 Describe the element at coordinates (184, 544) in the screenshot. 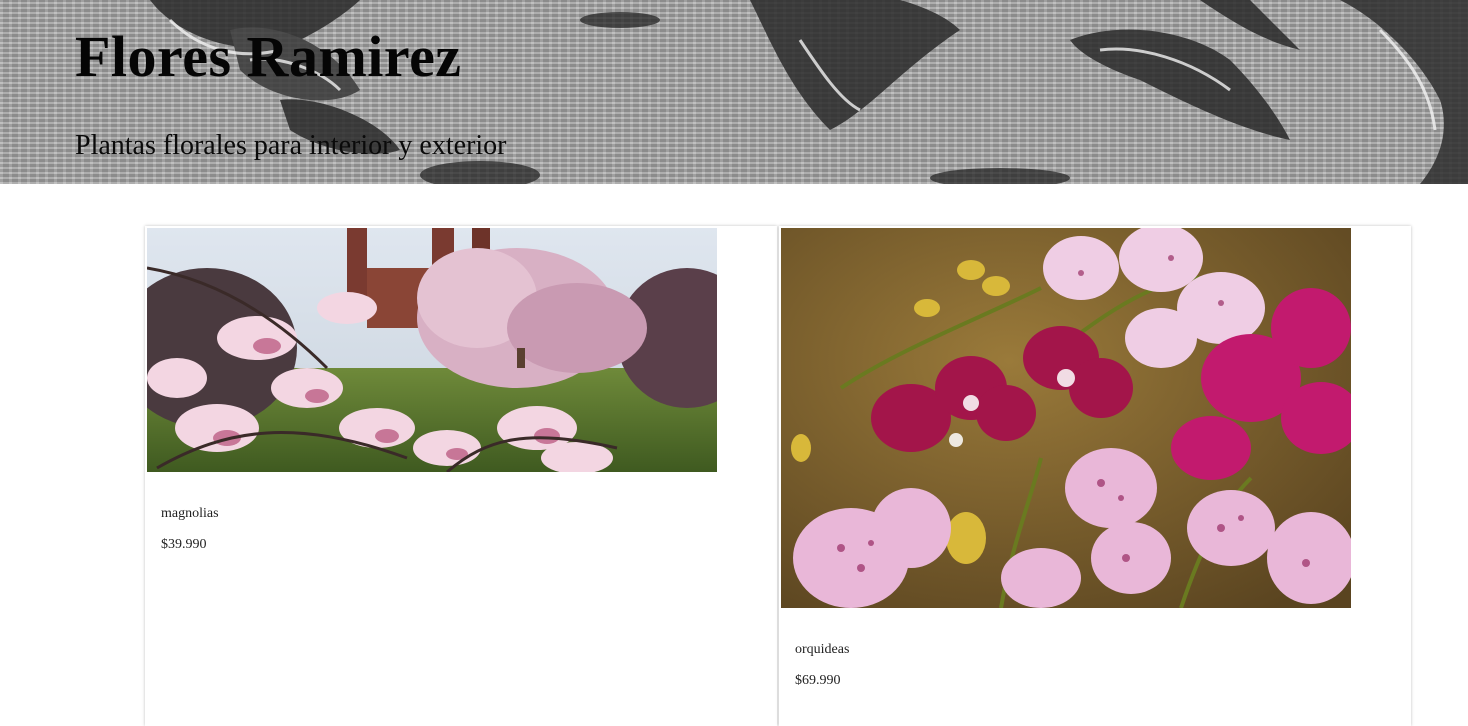

I see `product-price: $39.990` at that location.